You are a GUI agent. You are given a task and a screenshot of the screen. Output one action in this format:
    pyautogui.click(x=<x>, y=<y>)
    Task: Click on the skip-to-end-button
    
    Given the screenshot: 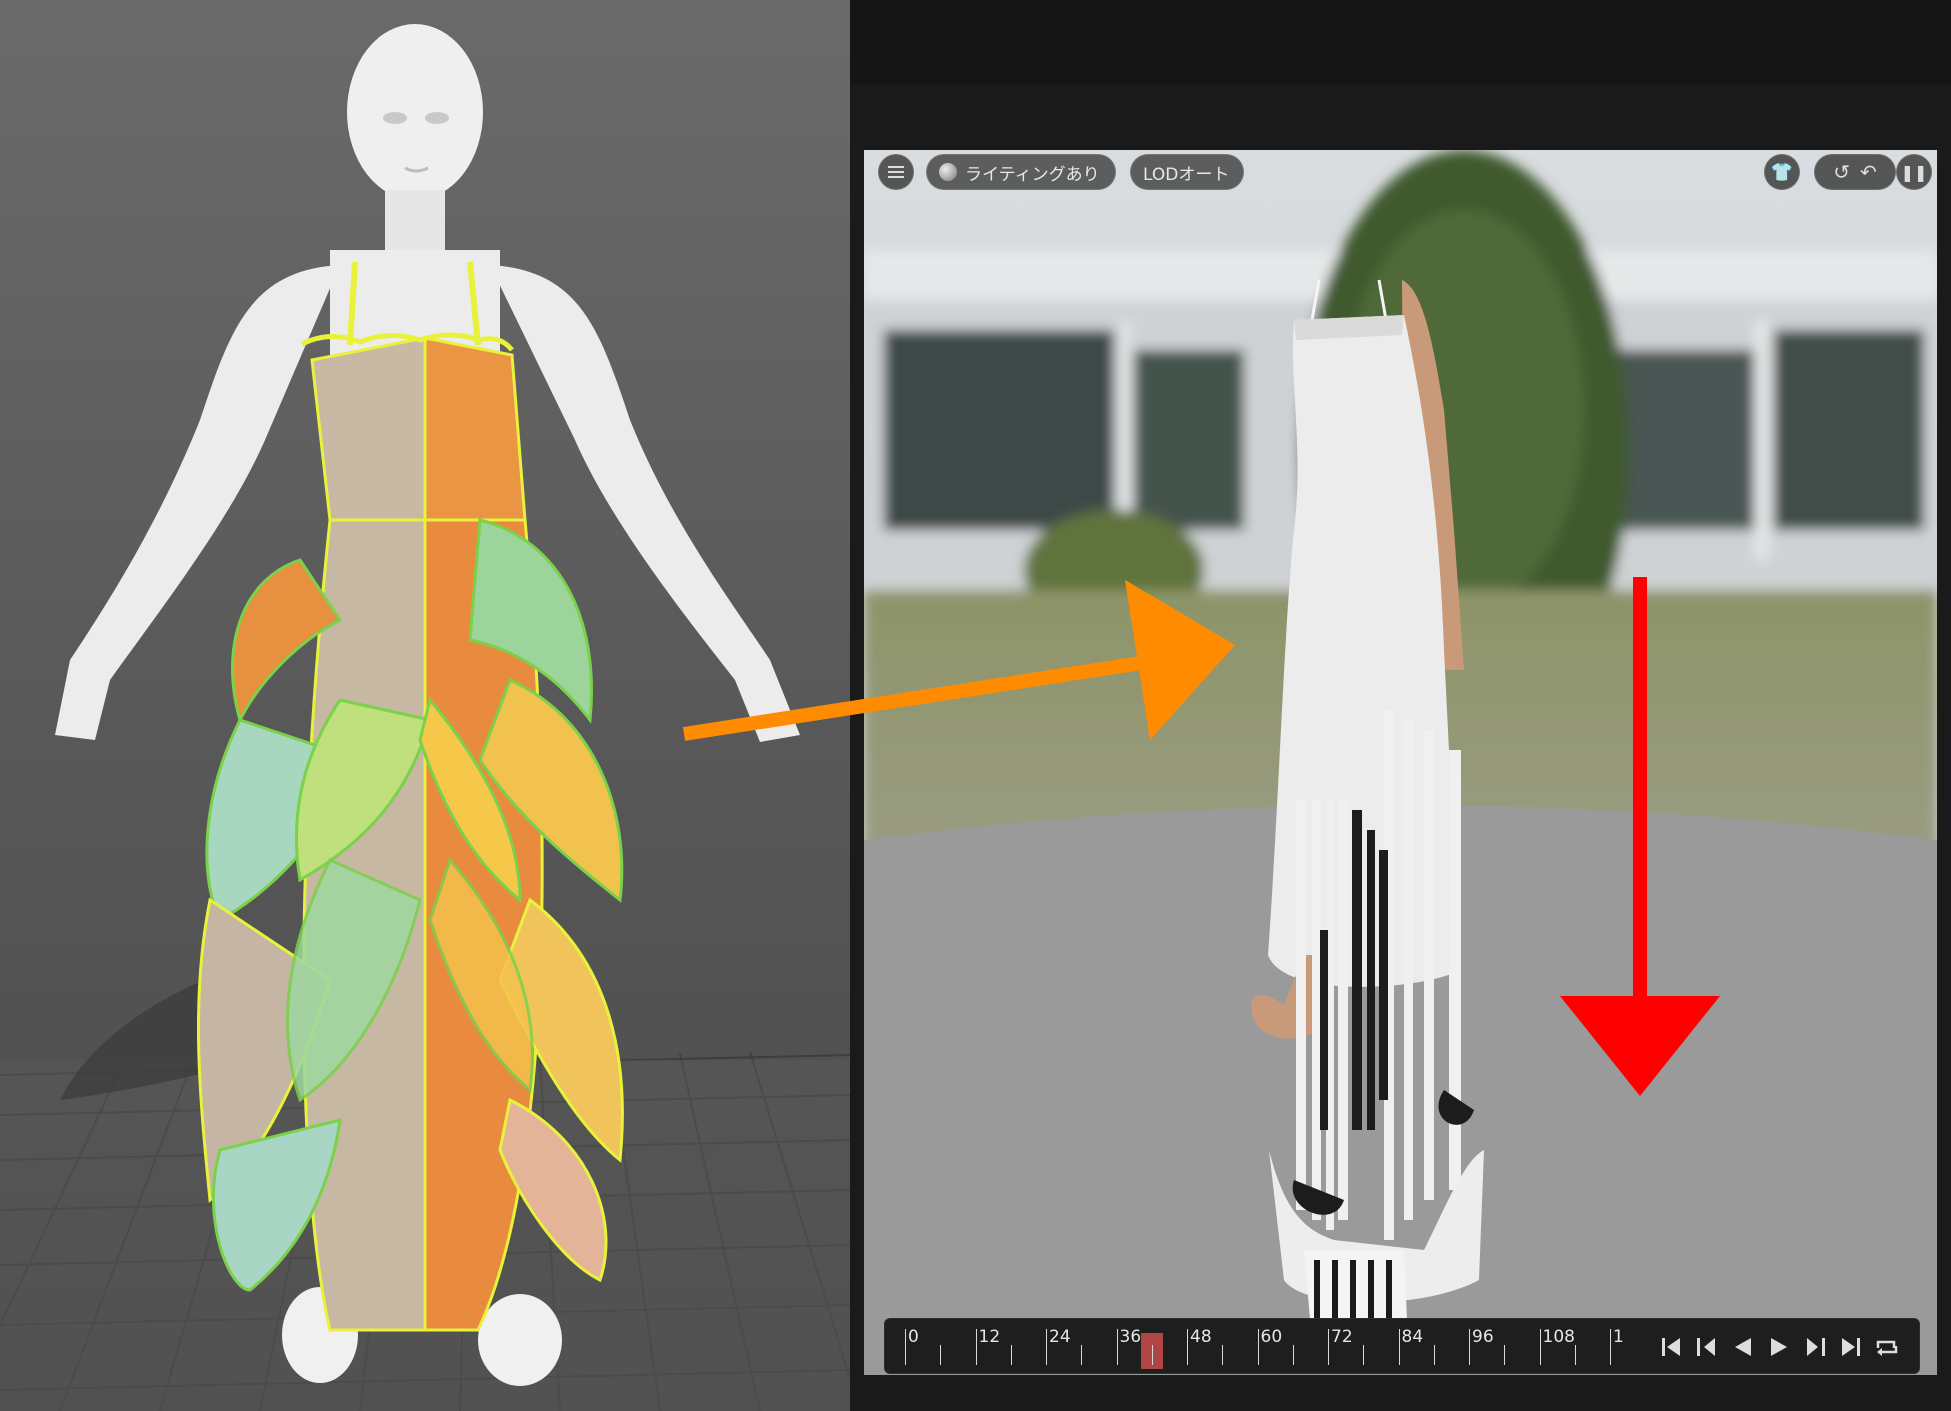 What is the action you would take?
    pyautogui.click(x=1851, y=1347)
    